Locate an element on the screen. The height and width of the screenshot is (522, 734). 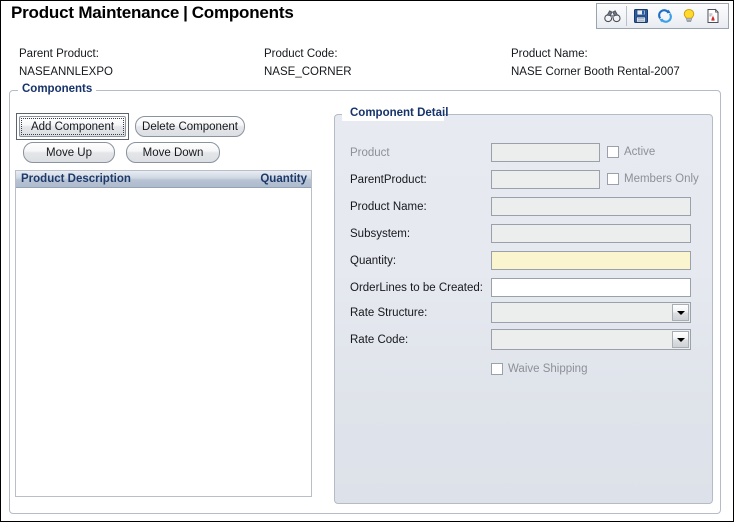
parent-product-label: Parent Product: is located at coordinates (59, 54).